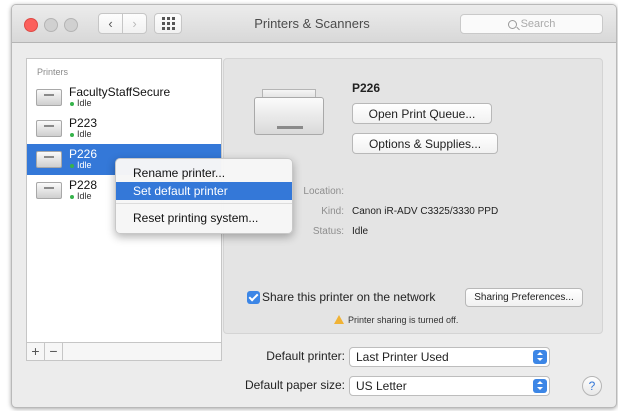 The width and height of the screenshot is (618, 411). Describe the element at coordinates (204, 191) in the screenshot. I see `menu-item-set-default-printer: Set default printer` at that location.